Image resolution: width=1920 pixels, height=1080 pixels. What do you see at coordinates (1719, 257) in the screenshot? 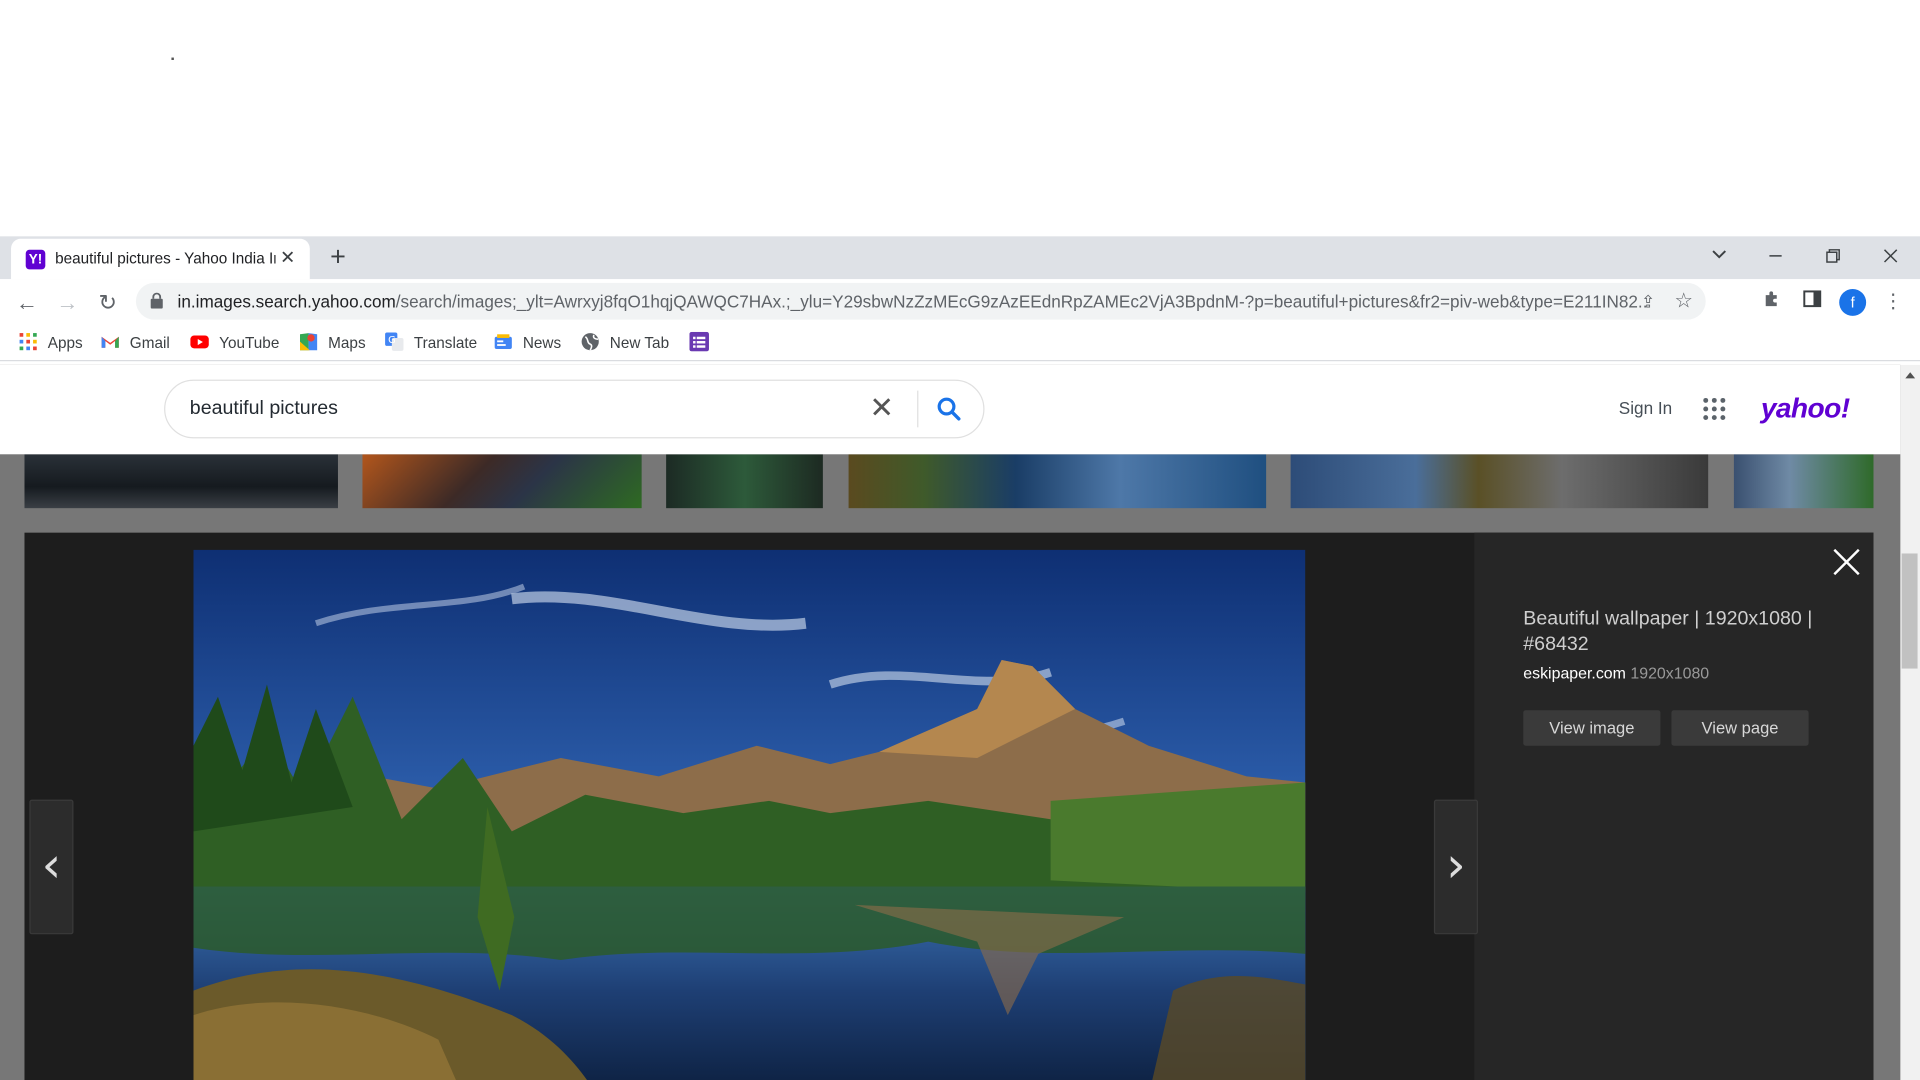
I see `tab-search-chevron-icon` at bounding box center [1719, 257].